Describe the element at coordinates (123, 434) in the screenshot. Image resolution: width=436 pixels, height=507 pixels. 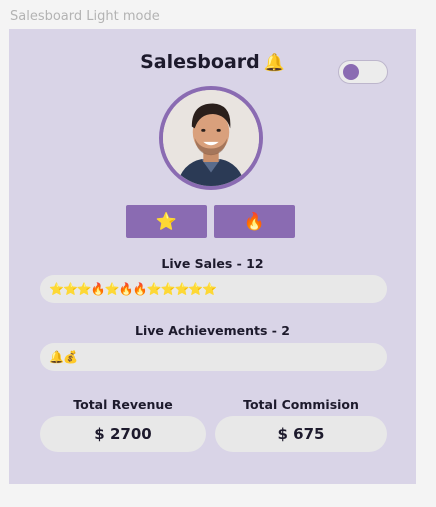
I see `total-revenue-value: $ 2700` at that location.